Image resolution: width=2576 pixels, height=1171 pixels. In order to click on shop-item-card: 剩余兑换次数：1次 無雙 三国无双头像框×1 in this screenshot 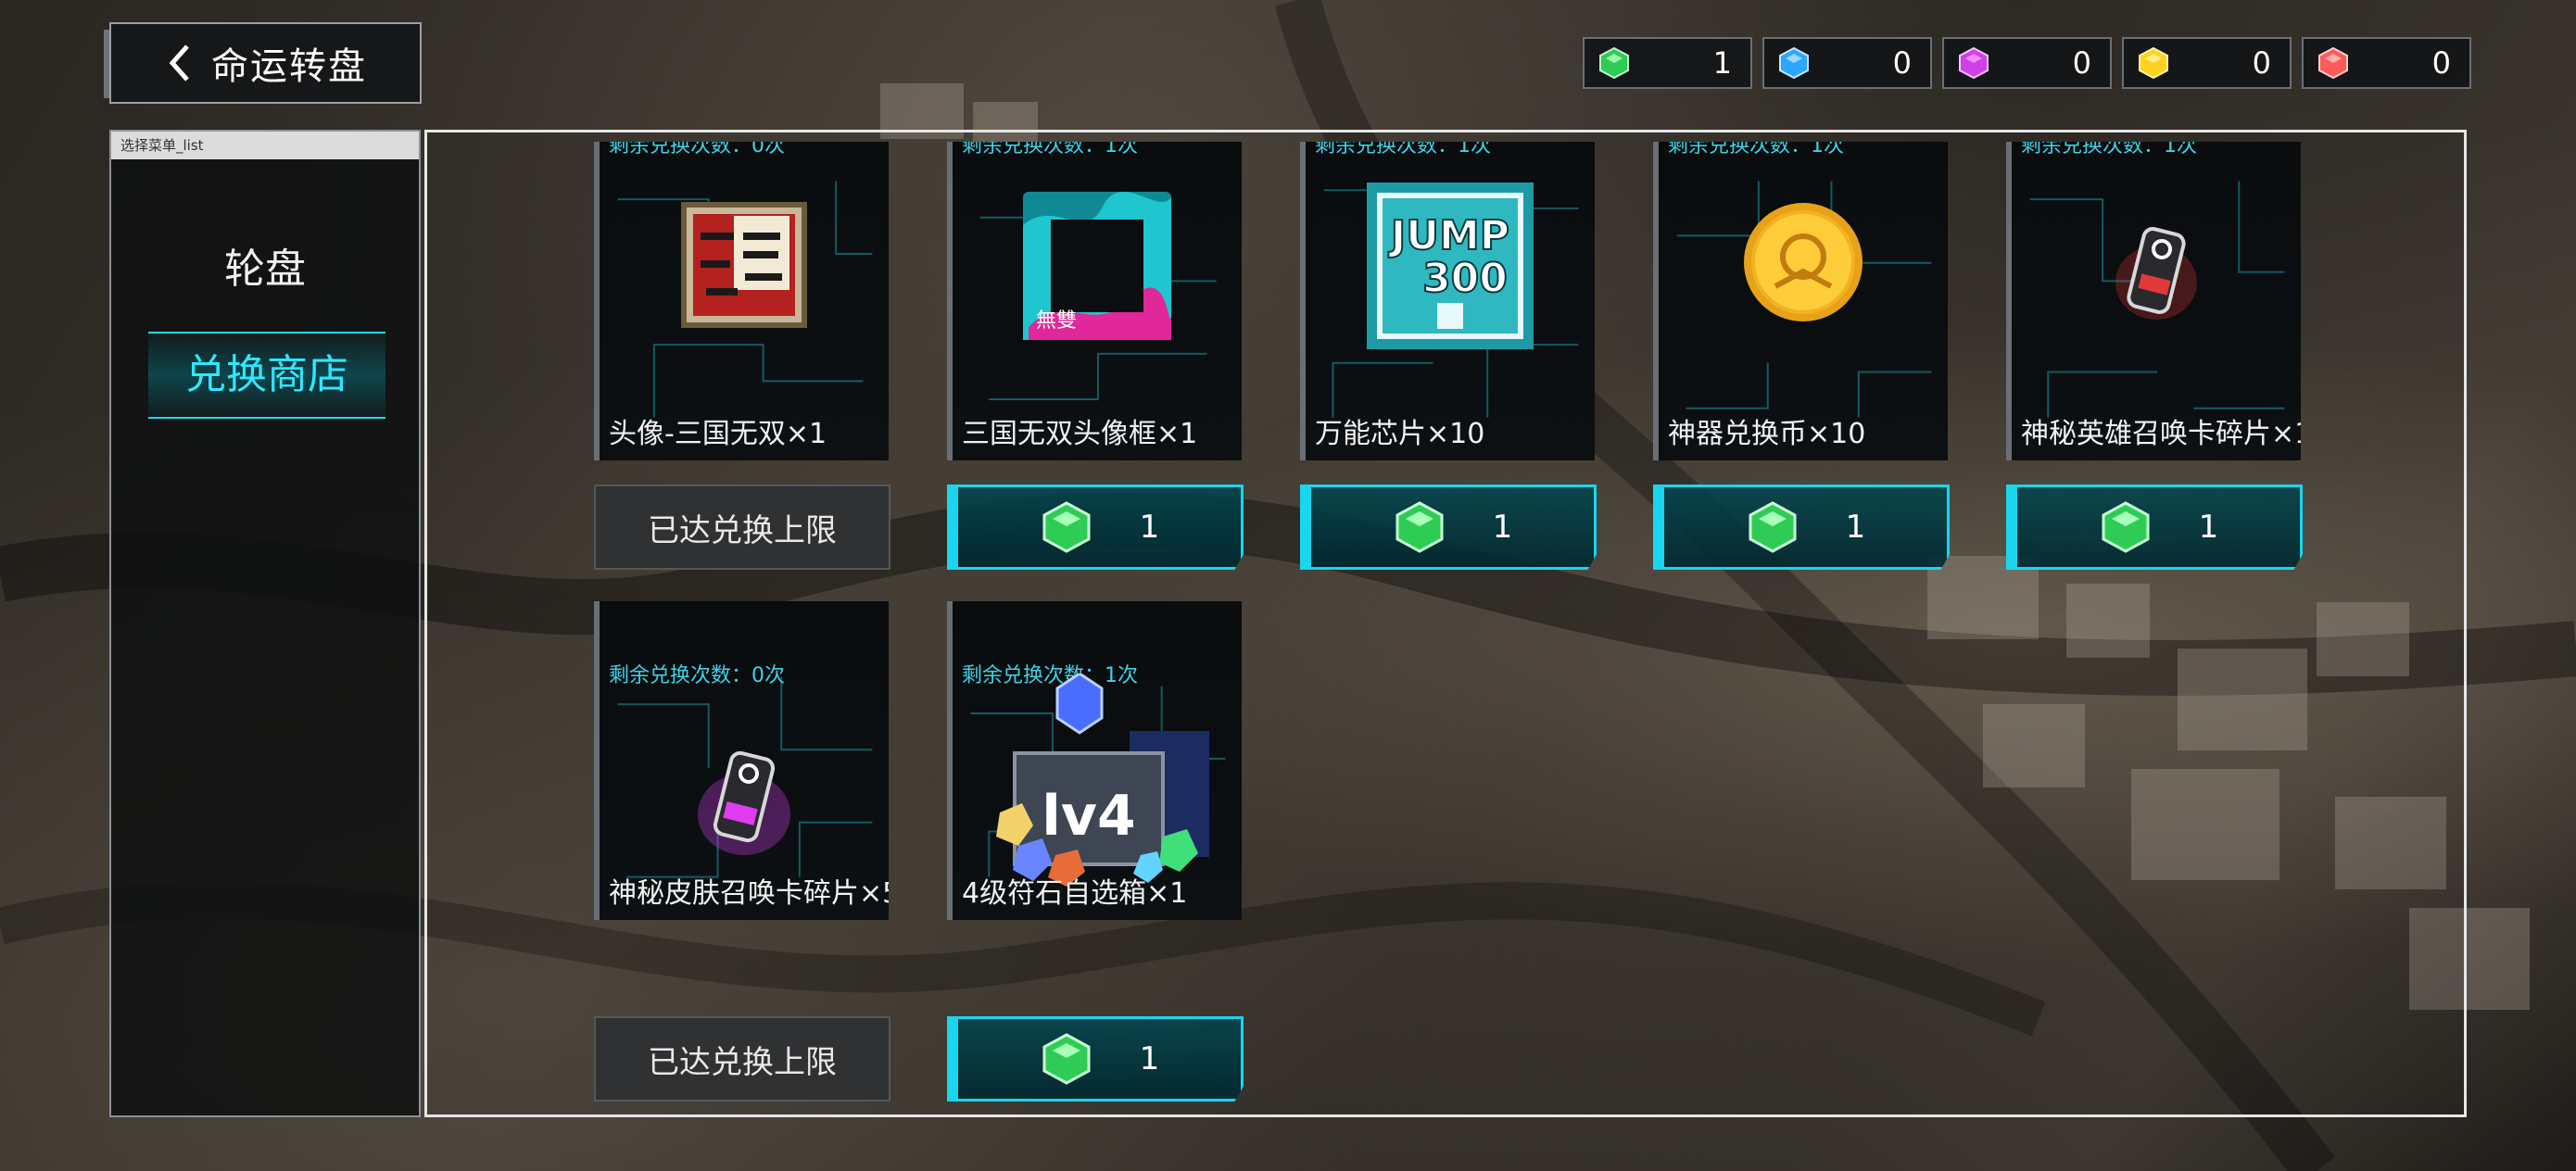, I will do `click(1095, 301)`.